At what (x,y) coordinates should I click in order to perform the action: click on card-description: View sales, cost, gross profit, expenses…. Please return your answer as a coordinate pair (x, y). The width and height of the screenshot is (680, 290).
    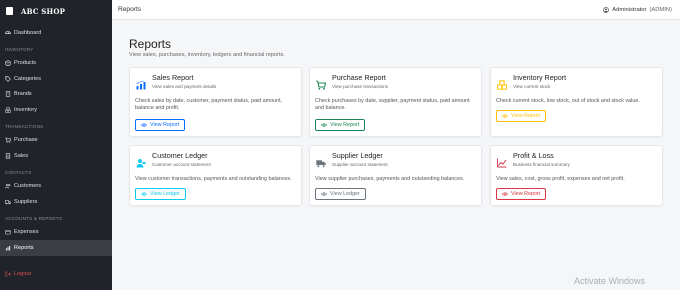
    Looking at the image, I should click on (560, 179).